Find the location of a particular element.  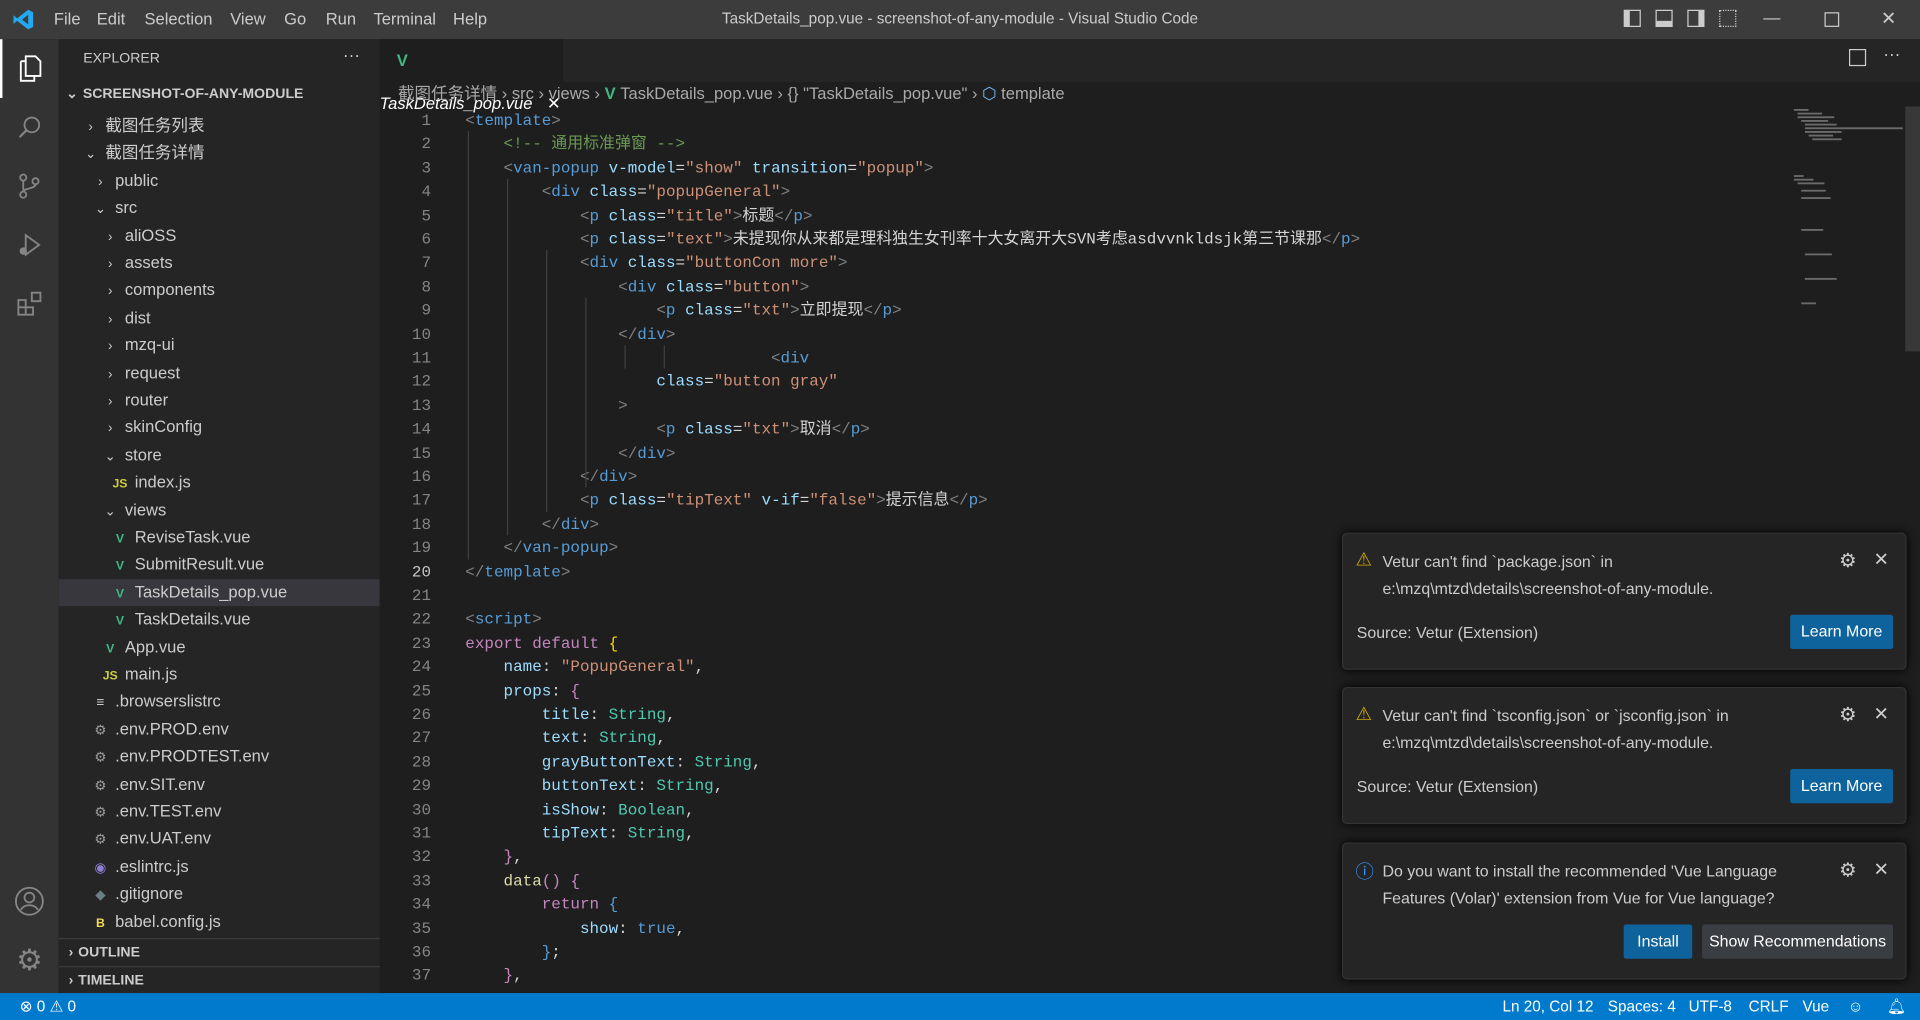

cursor-position: Ln 20, Col 12 is located at coordinates (1547, 1006).